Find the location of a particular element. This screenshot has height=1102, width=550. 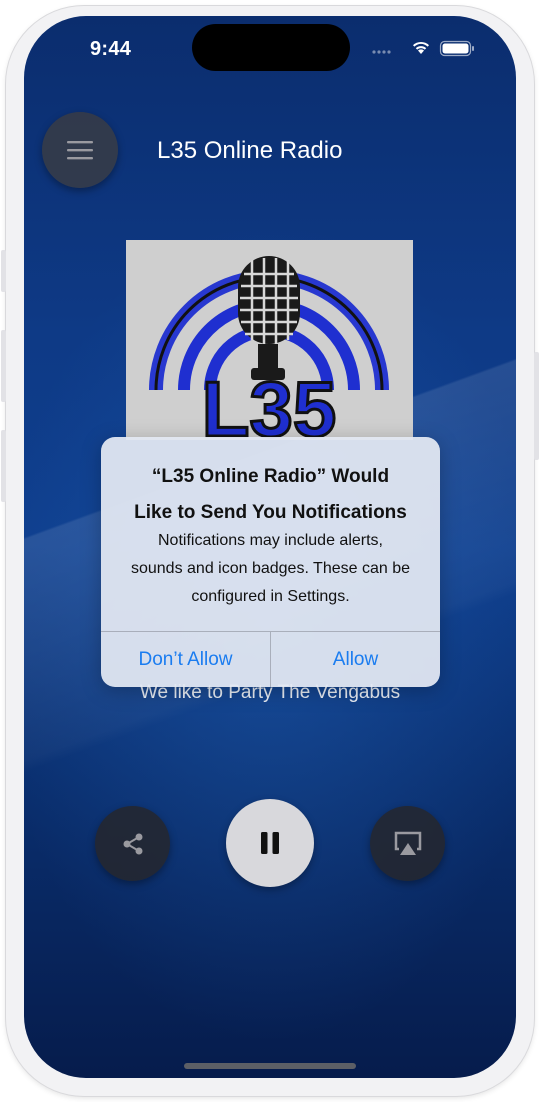

pause-icon is located at coordinates (270, 843).